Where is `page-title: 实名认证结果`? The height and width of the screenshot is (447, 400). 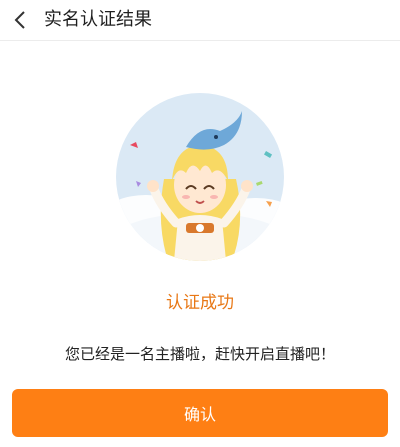 page-title: 实名认证结果 is located at coordinates (98, 19).